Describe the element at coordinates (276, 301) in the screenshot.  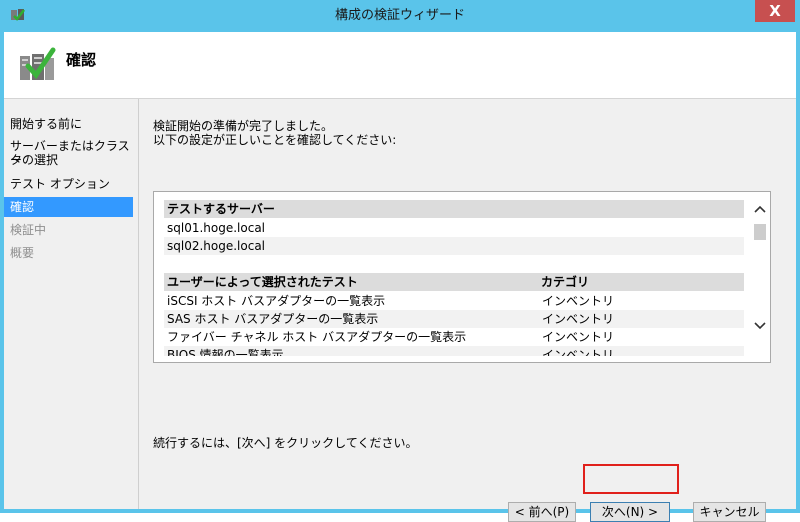
I see `test-name: iSCSI ホスト バスアダプターの一覧表示` at that location.